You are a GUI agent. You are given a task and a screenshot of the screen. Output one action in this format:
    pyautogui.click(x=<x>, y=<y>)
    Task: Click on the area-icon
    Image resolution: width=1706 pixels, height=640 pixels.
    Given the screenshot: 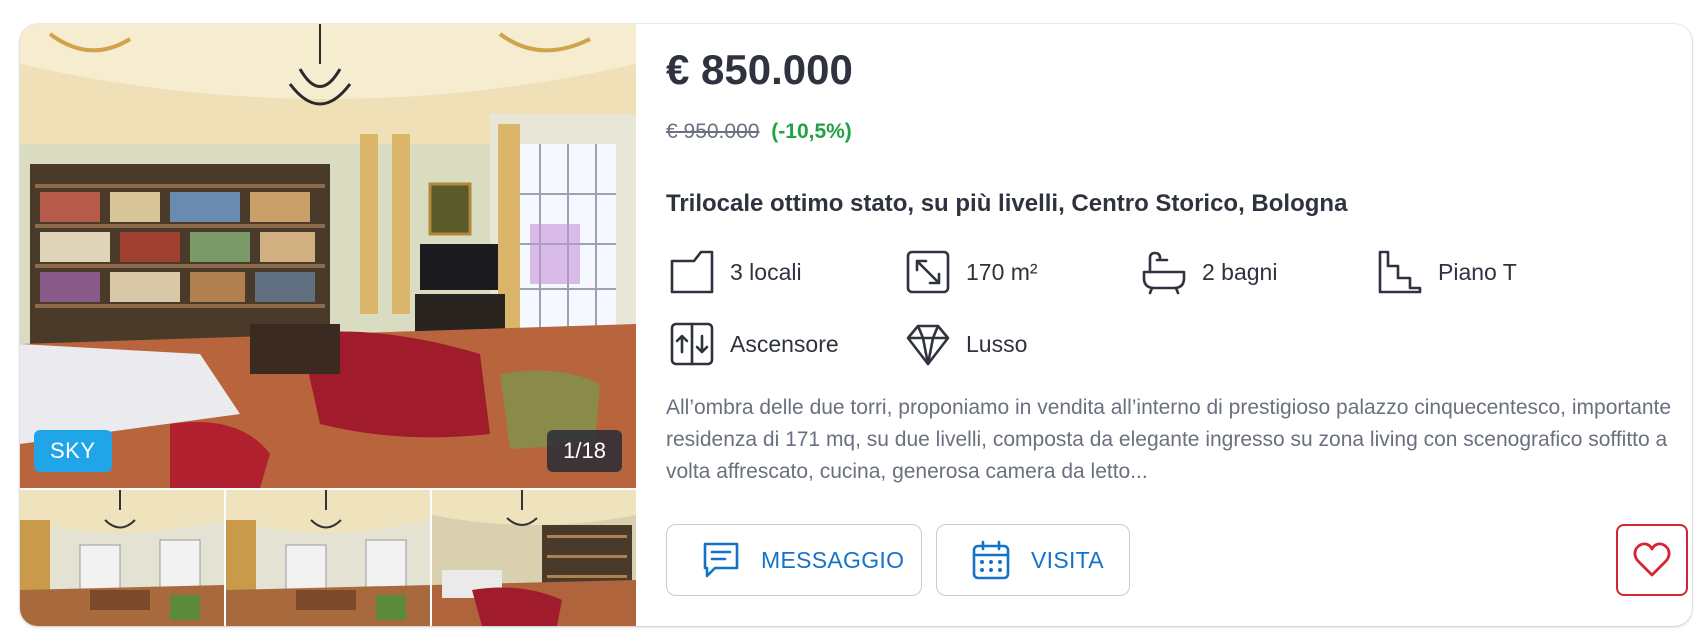 What is the action you would take?
    pyautogui.click(x=928, y=272)
    